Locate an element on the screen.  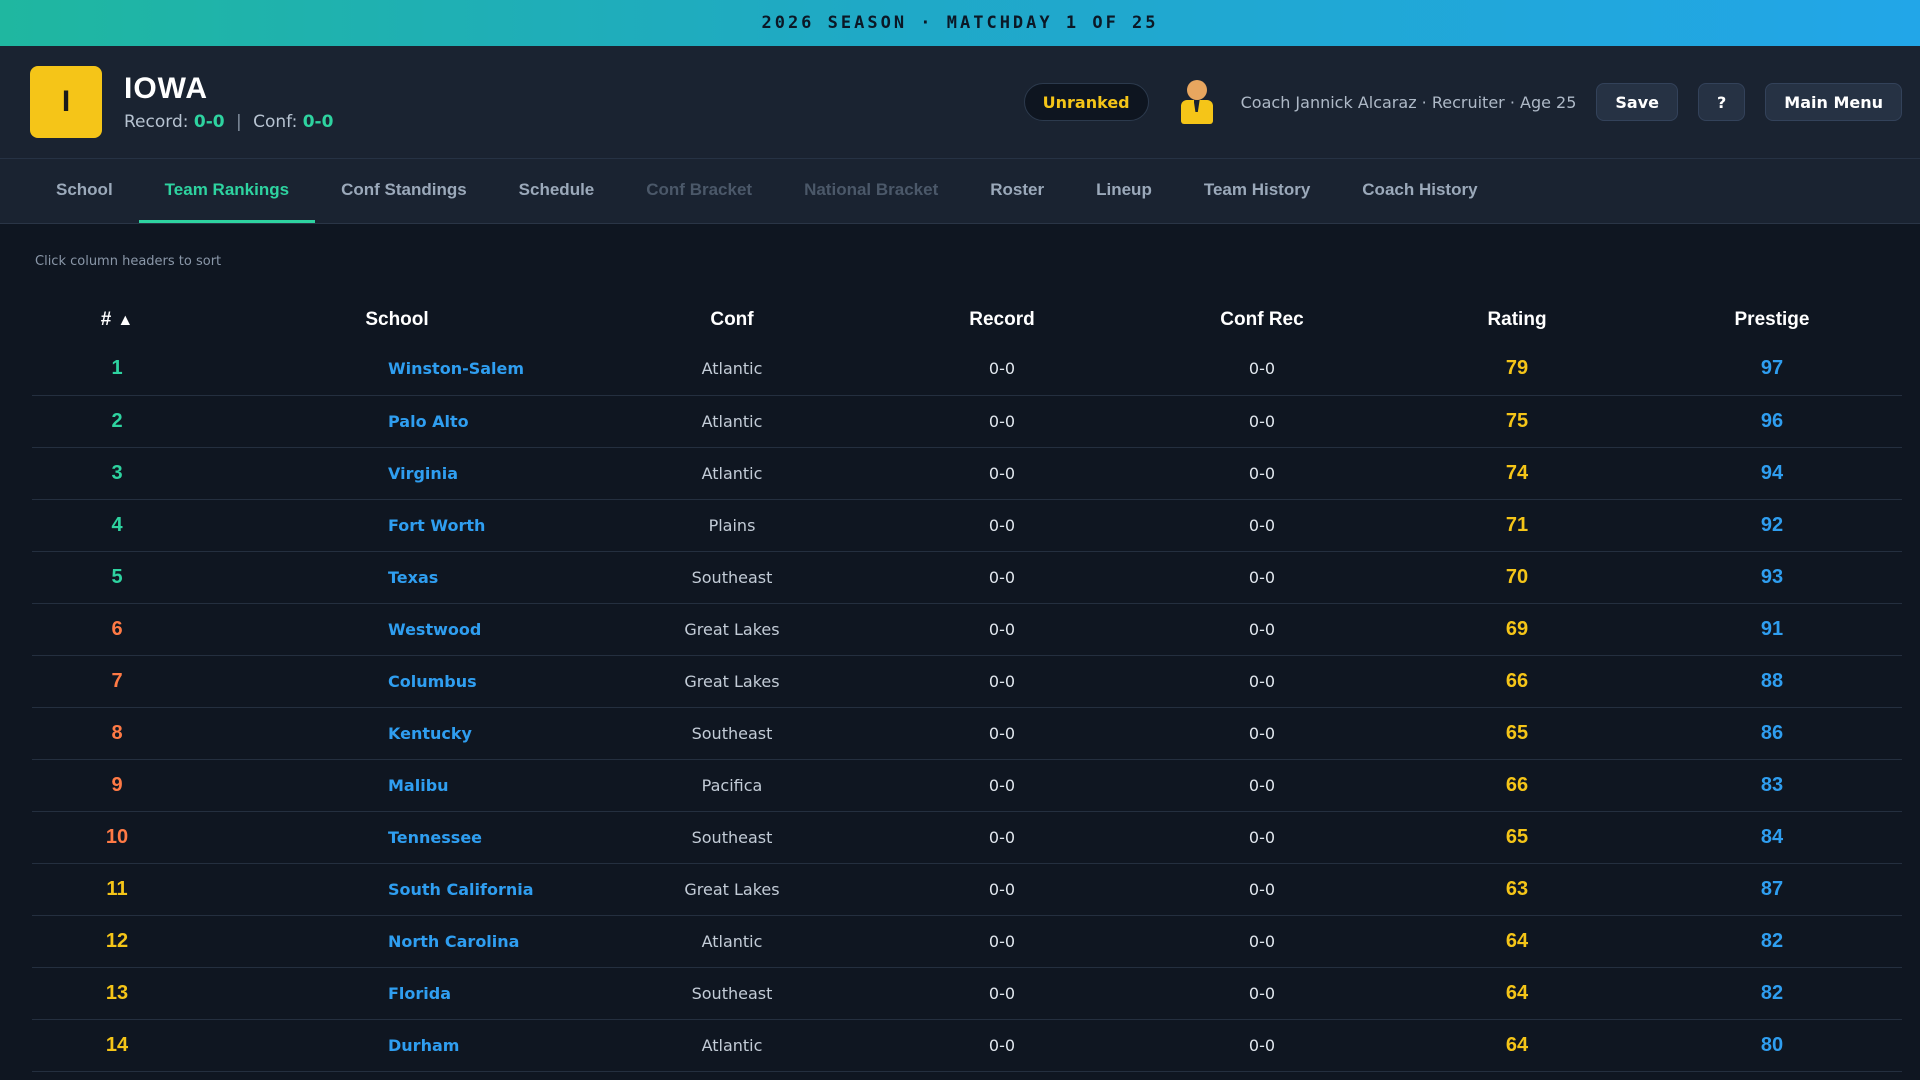
prestige-cell: 87 is located at coordinates (1772, 889).